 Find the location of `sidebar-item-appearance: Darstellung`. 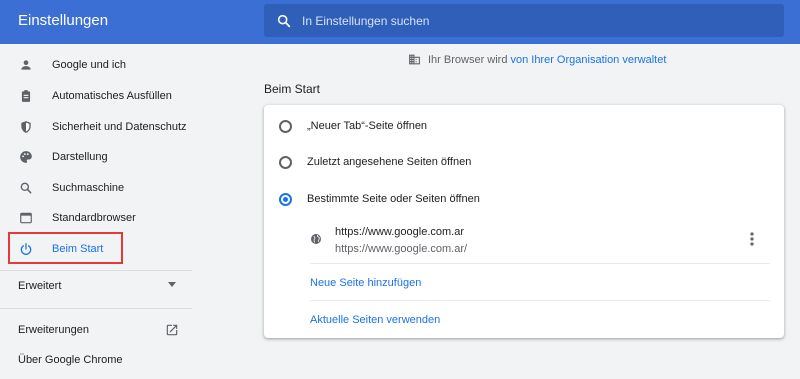

sidebar-item-appearance: Darstellung is located at coordinates (96, 157).